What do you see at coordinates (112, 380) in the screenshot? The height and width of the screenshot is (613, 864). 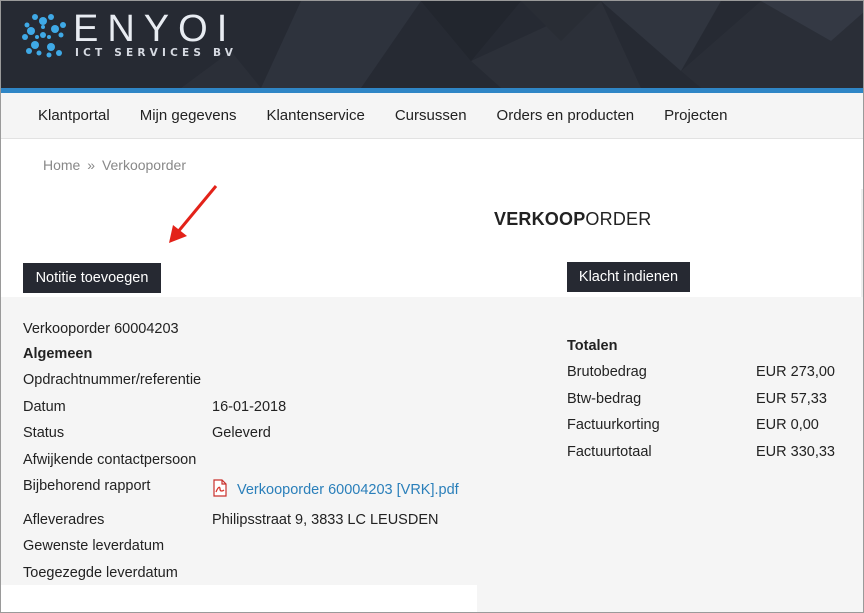 I see `field-label-reference: Opdrachtnummer/referentie` at bounding box center [112, 380].